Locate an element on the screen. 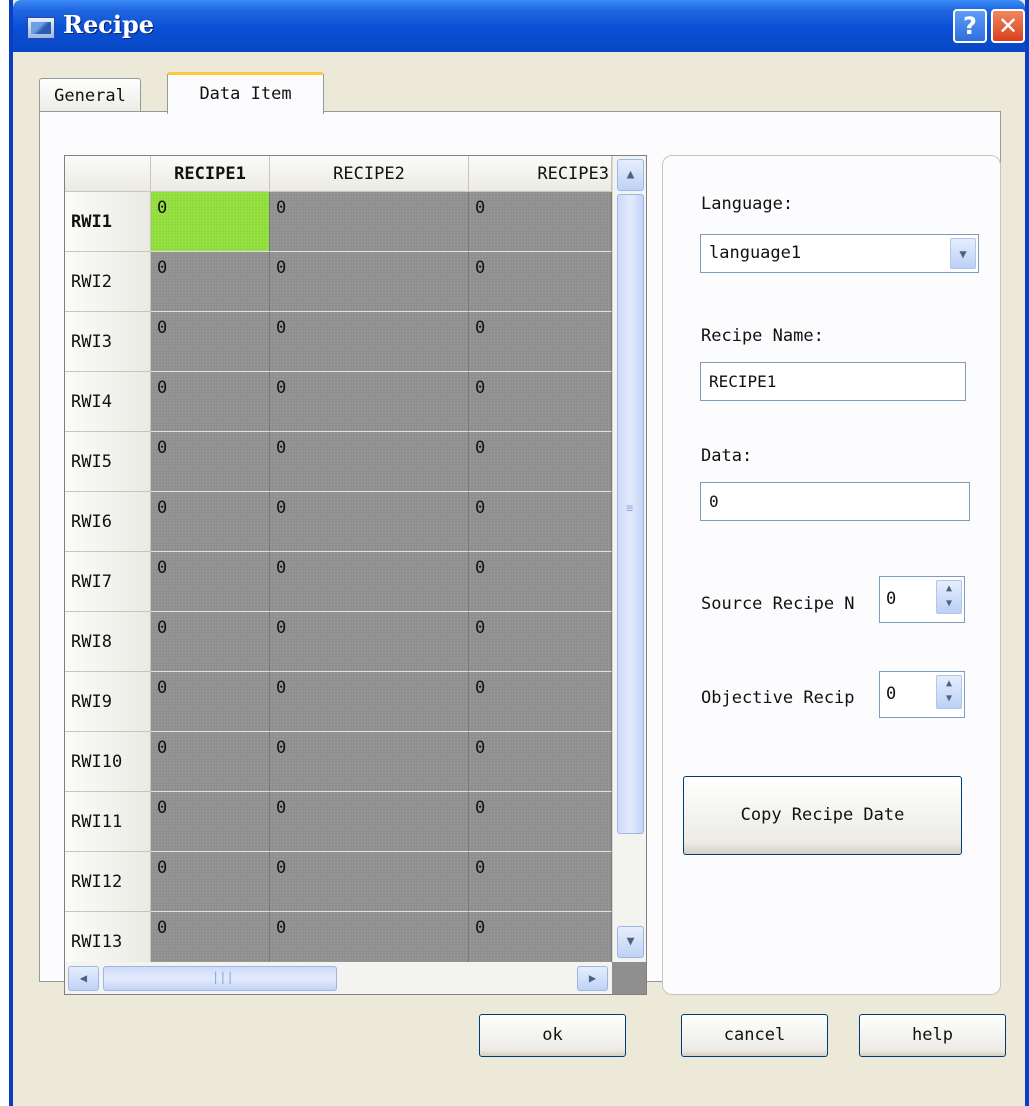 This screenshot has width=1029, height=1106. grid-corner-header is located at coordinates (108, 174).